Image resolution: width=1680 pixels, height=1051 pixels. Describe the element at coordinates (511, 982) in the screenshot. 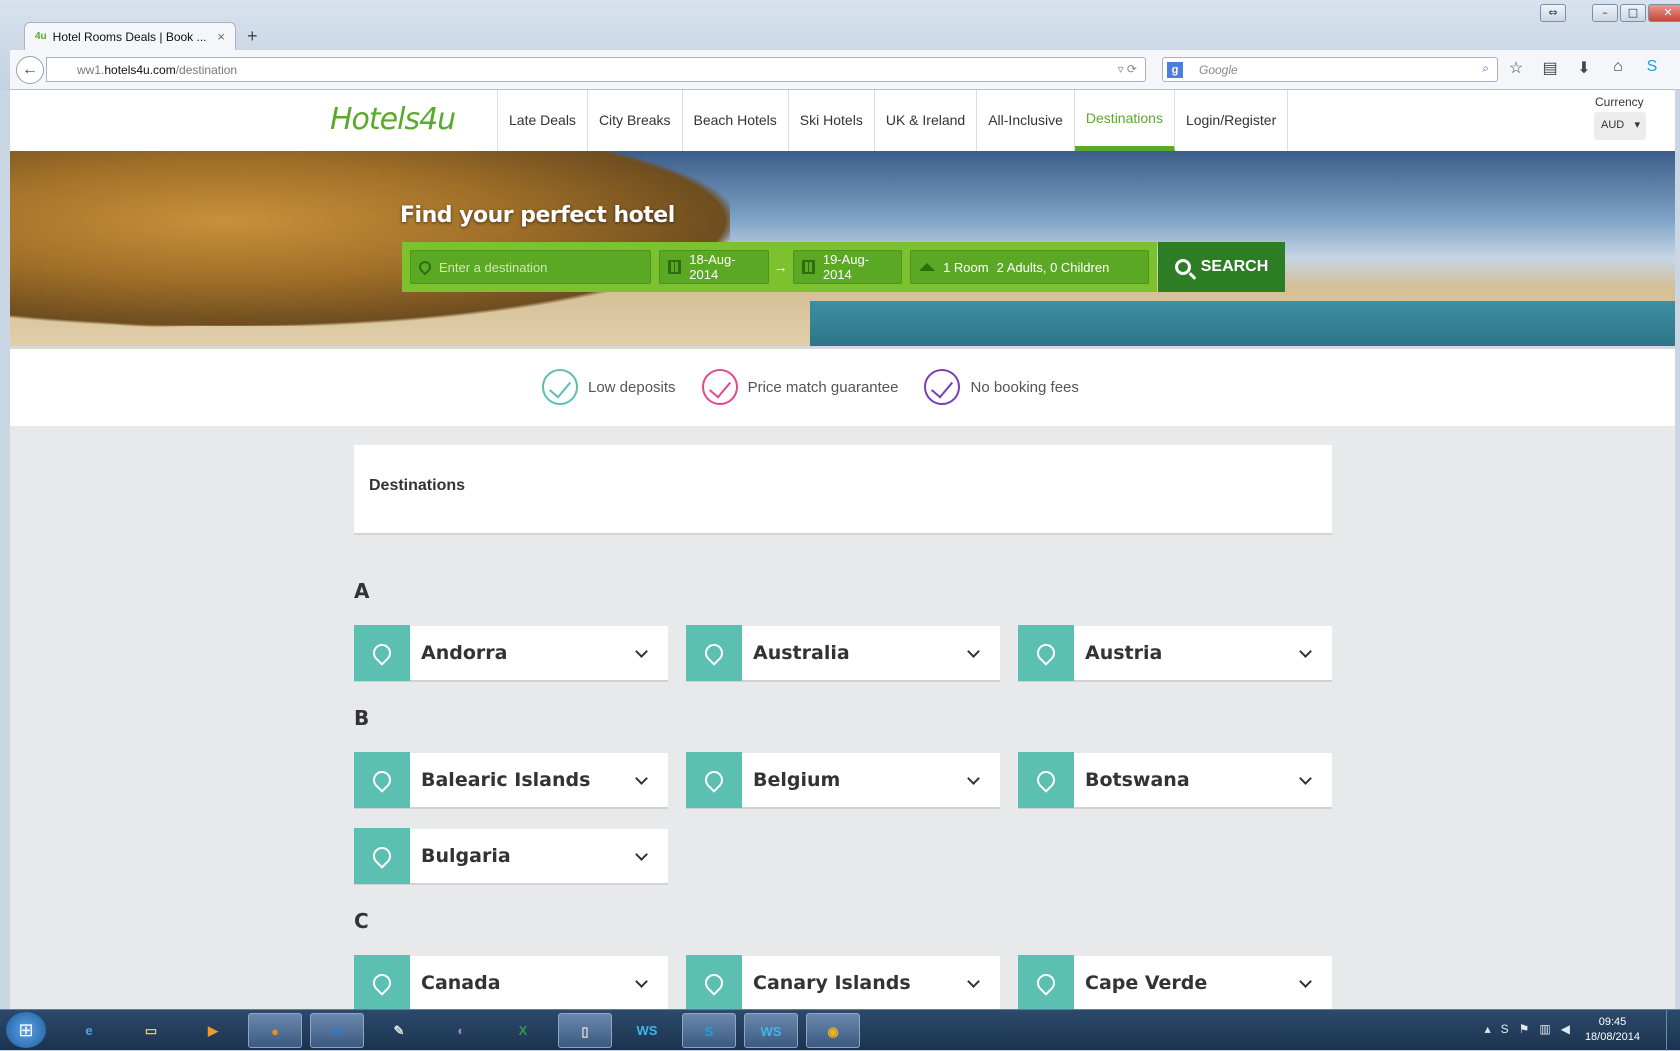

I see `destination-card-canada: Canada` at that location.